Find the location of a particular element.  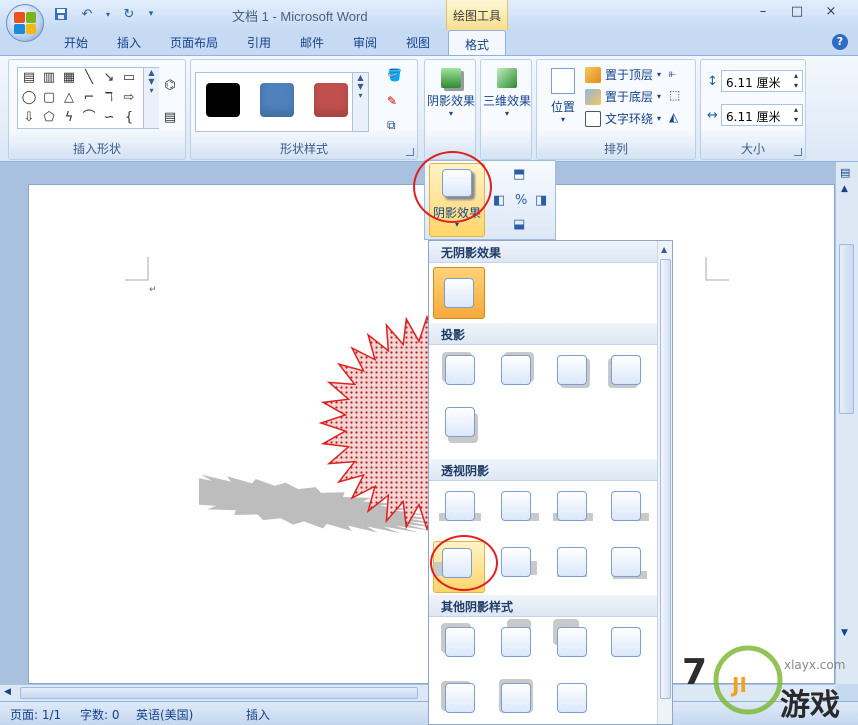

change-shape-button: ⧉ is located at coordinates (391, 125).